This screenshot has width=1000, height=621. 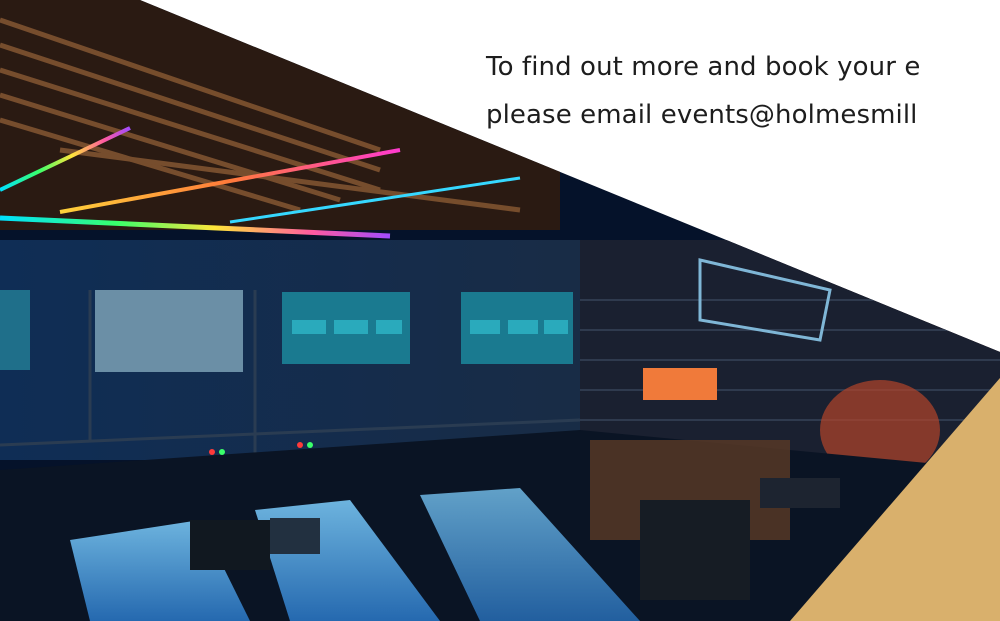 I want to click on cta-line-1: To find out more and book your e, so click(x=703, y=67).